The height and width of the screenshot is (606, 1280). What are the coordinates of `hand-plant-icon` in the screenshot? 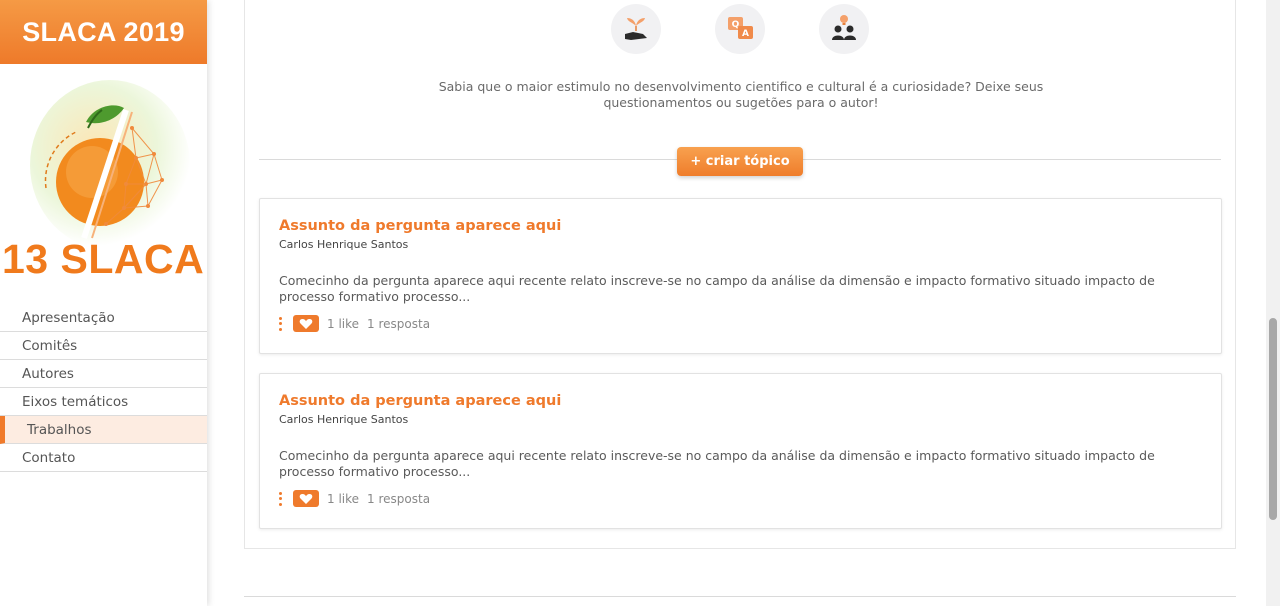 It's located at (636, 29).